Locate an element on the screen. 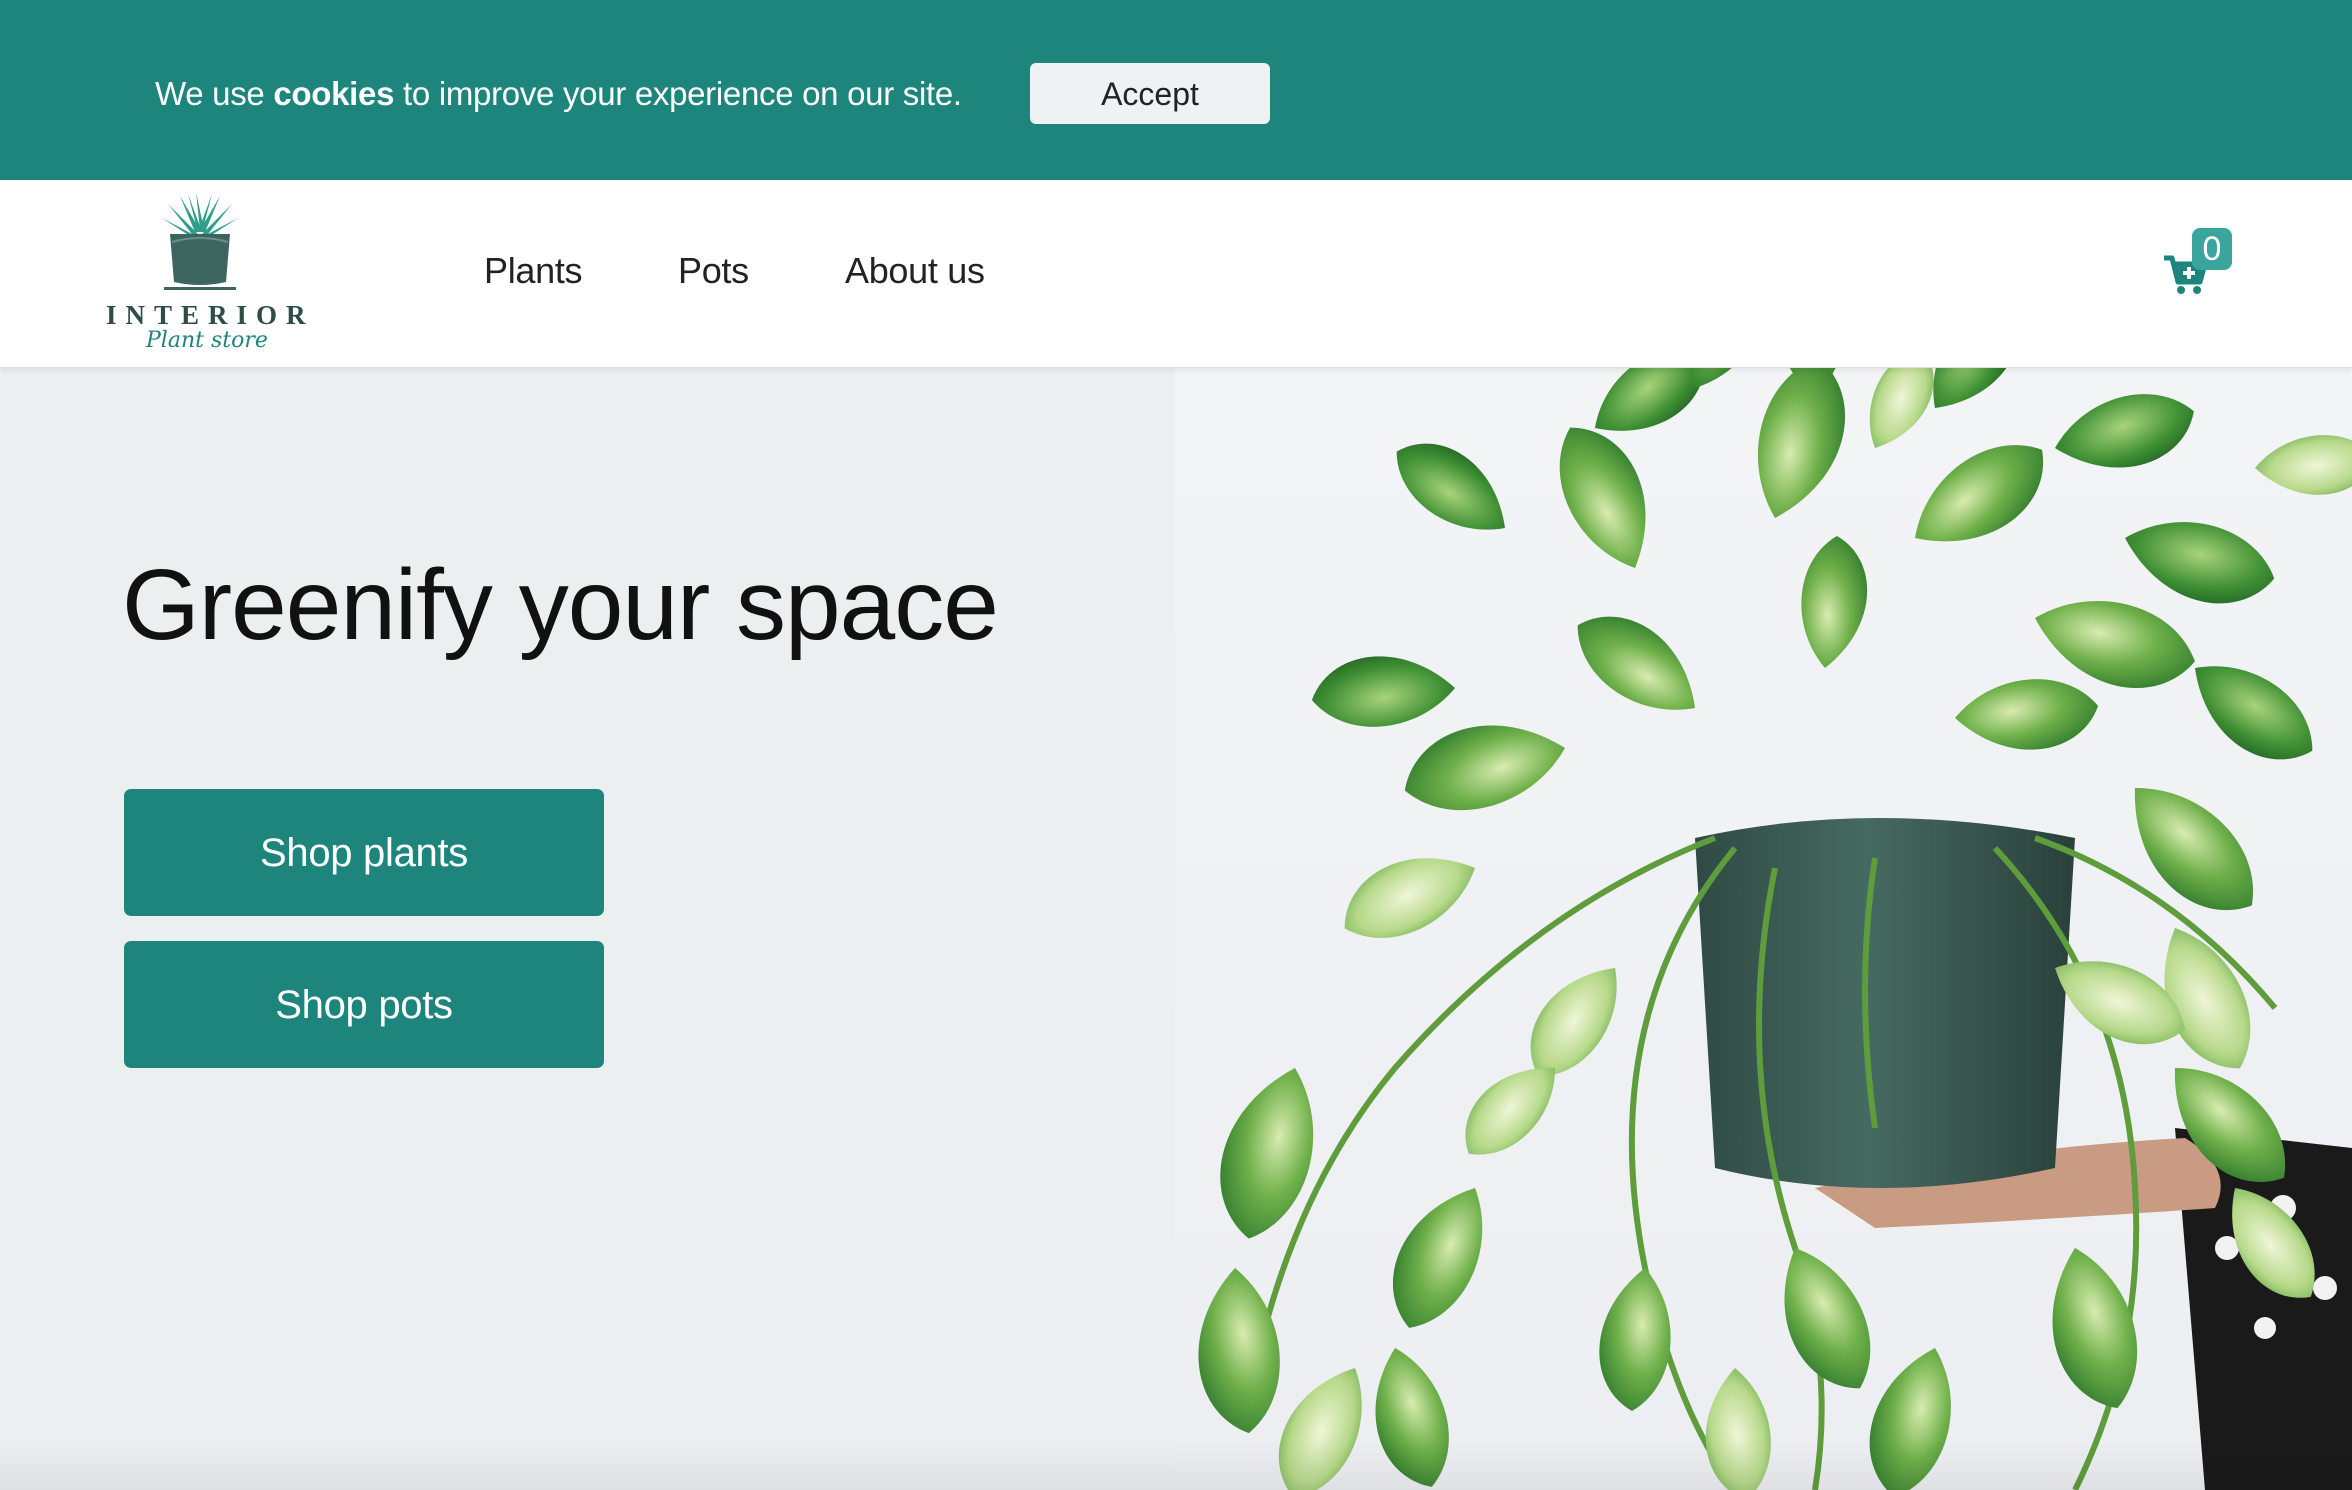 The height and width of the screenshot is (1490, 2352). logo-tagline: Plant store is located at coordinates (207, 340).